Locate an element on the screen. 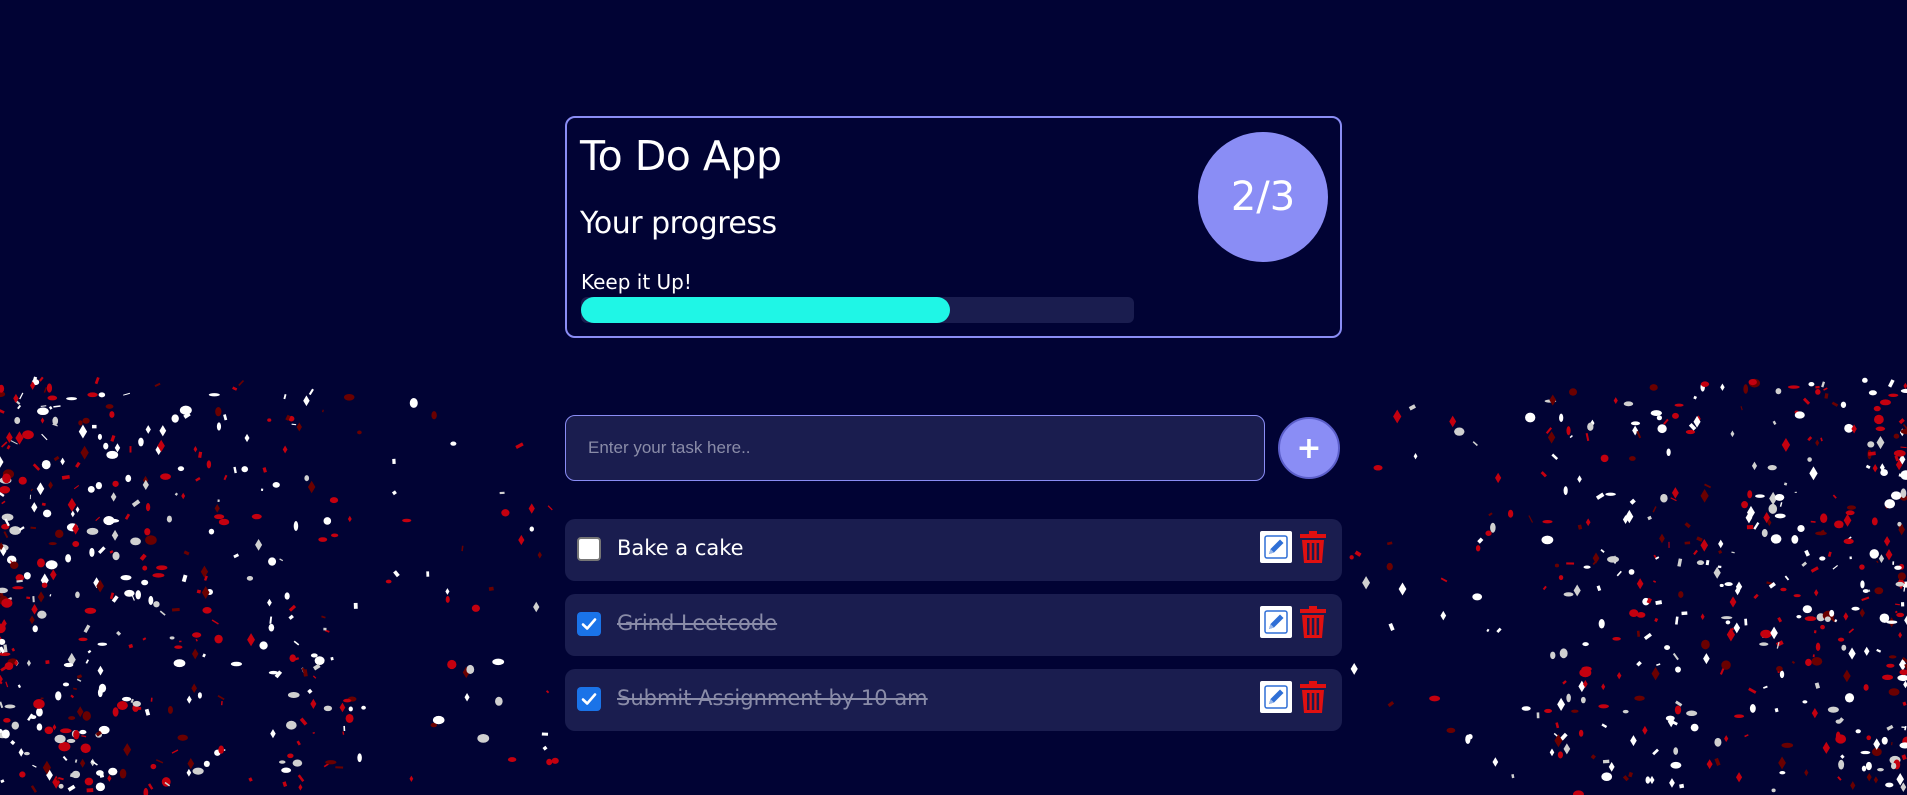  trash-icon is located at coordinates (1313, 697).